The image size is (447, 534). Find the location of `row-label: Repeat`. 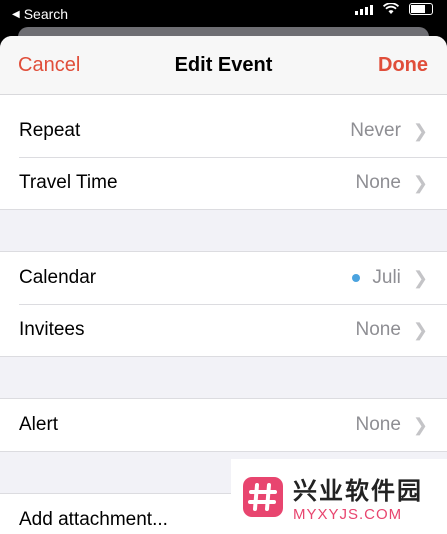

row-label: Repeat is located at coordinates (50, 130).